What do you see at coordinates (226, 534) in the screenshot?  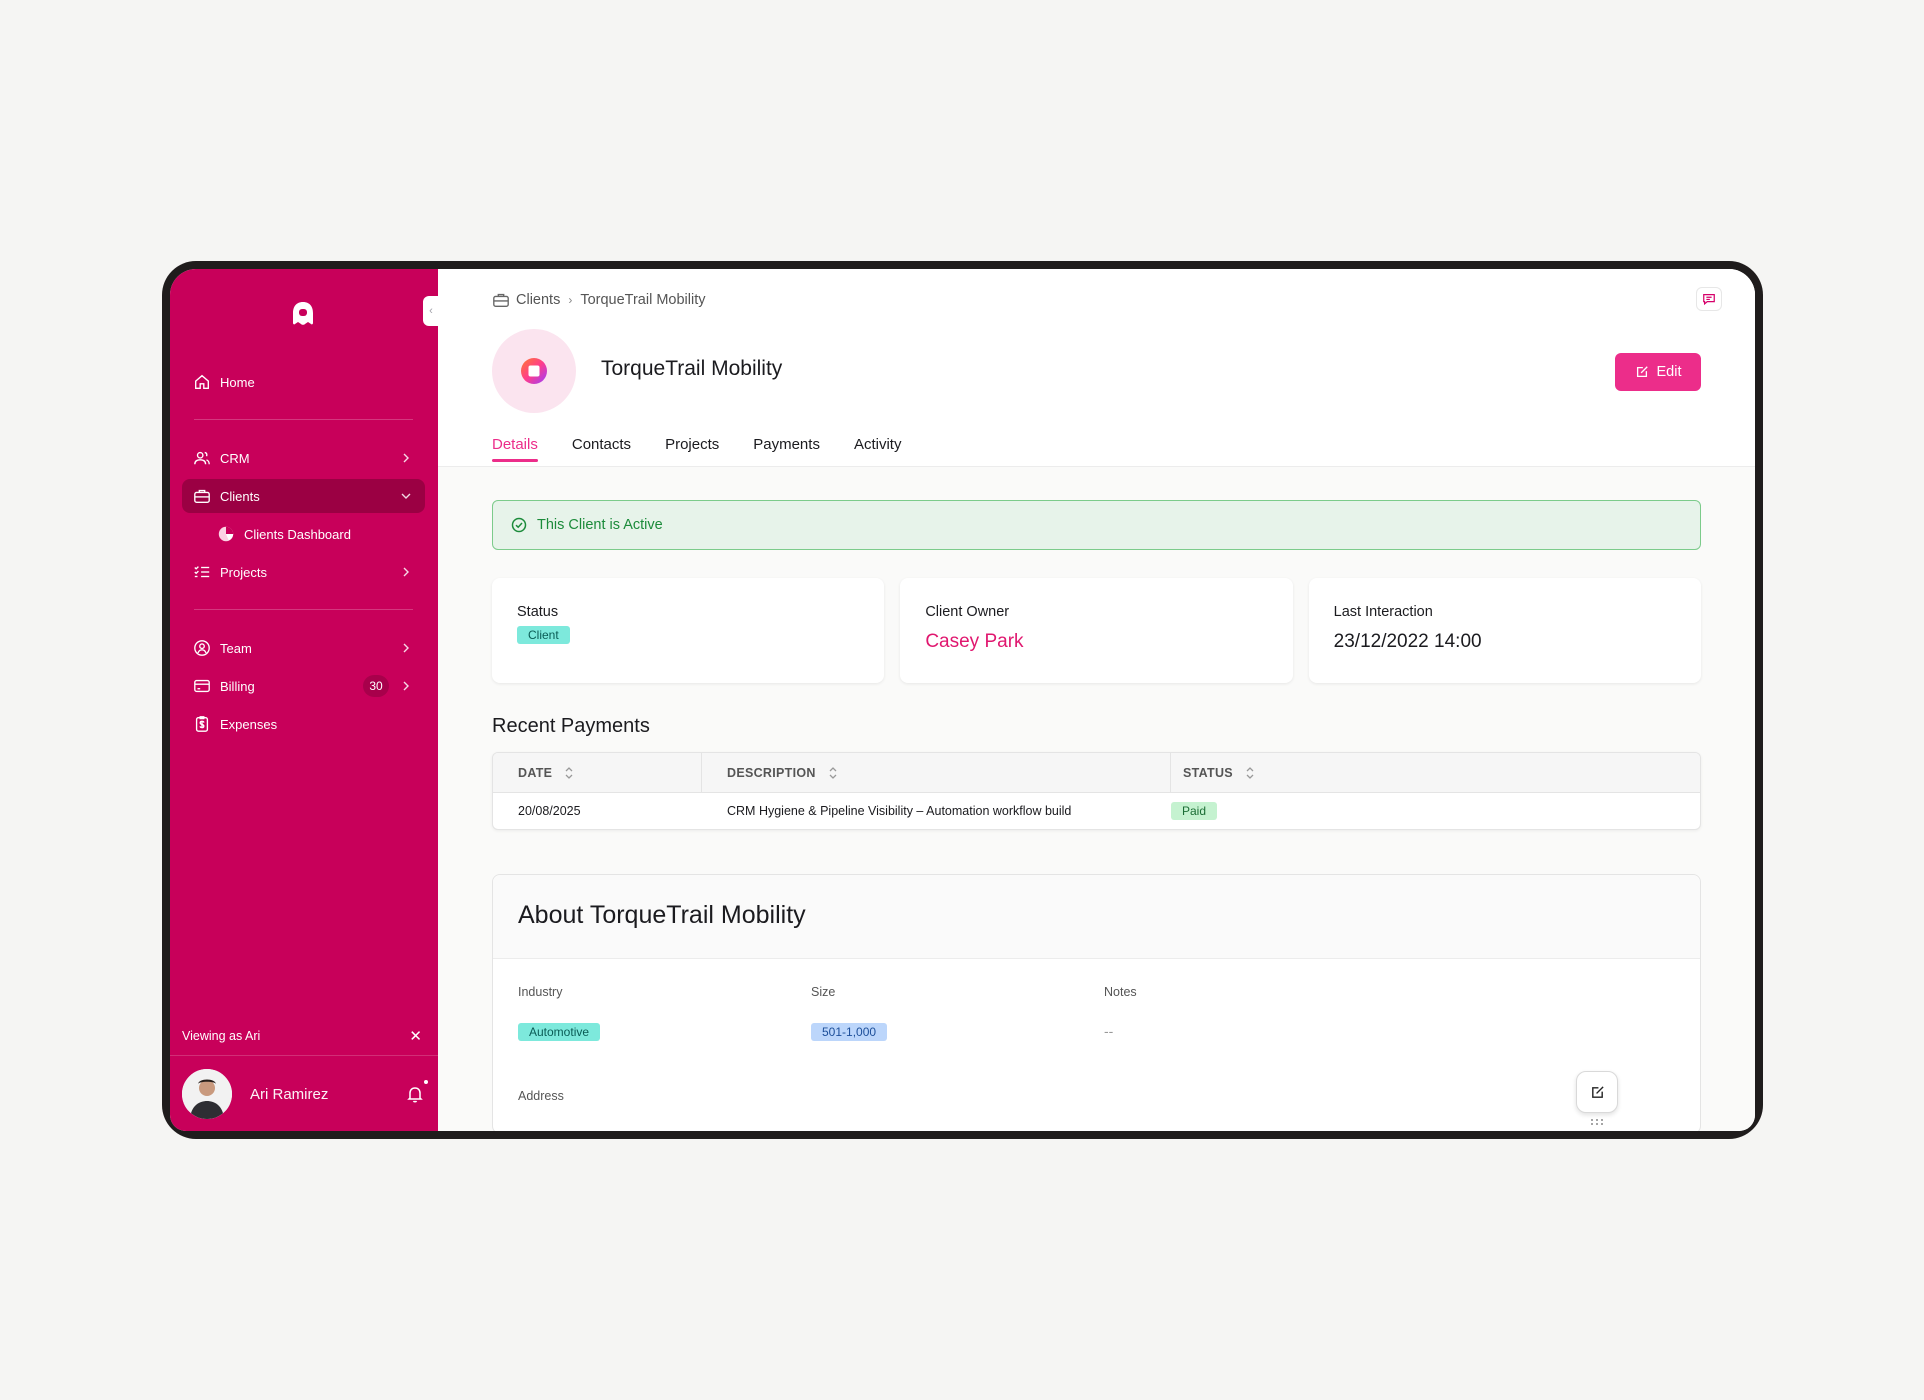 I see `pie-chart-icon` at bounding box center [226, 534].